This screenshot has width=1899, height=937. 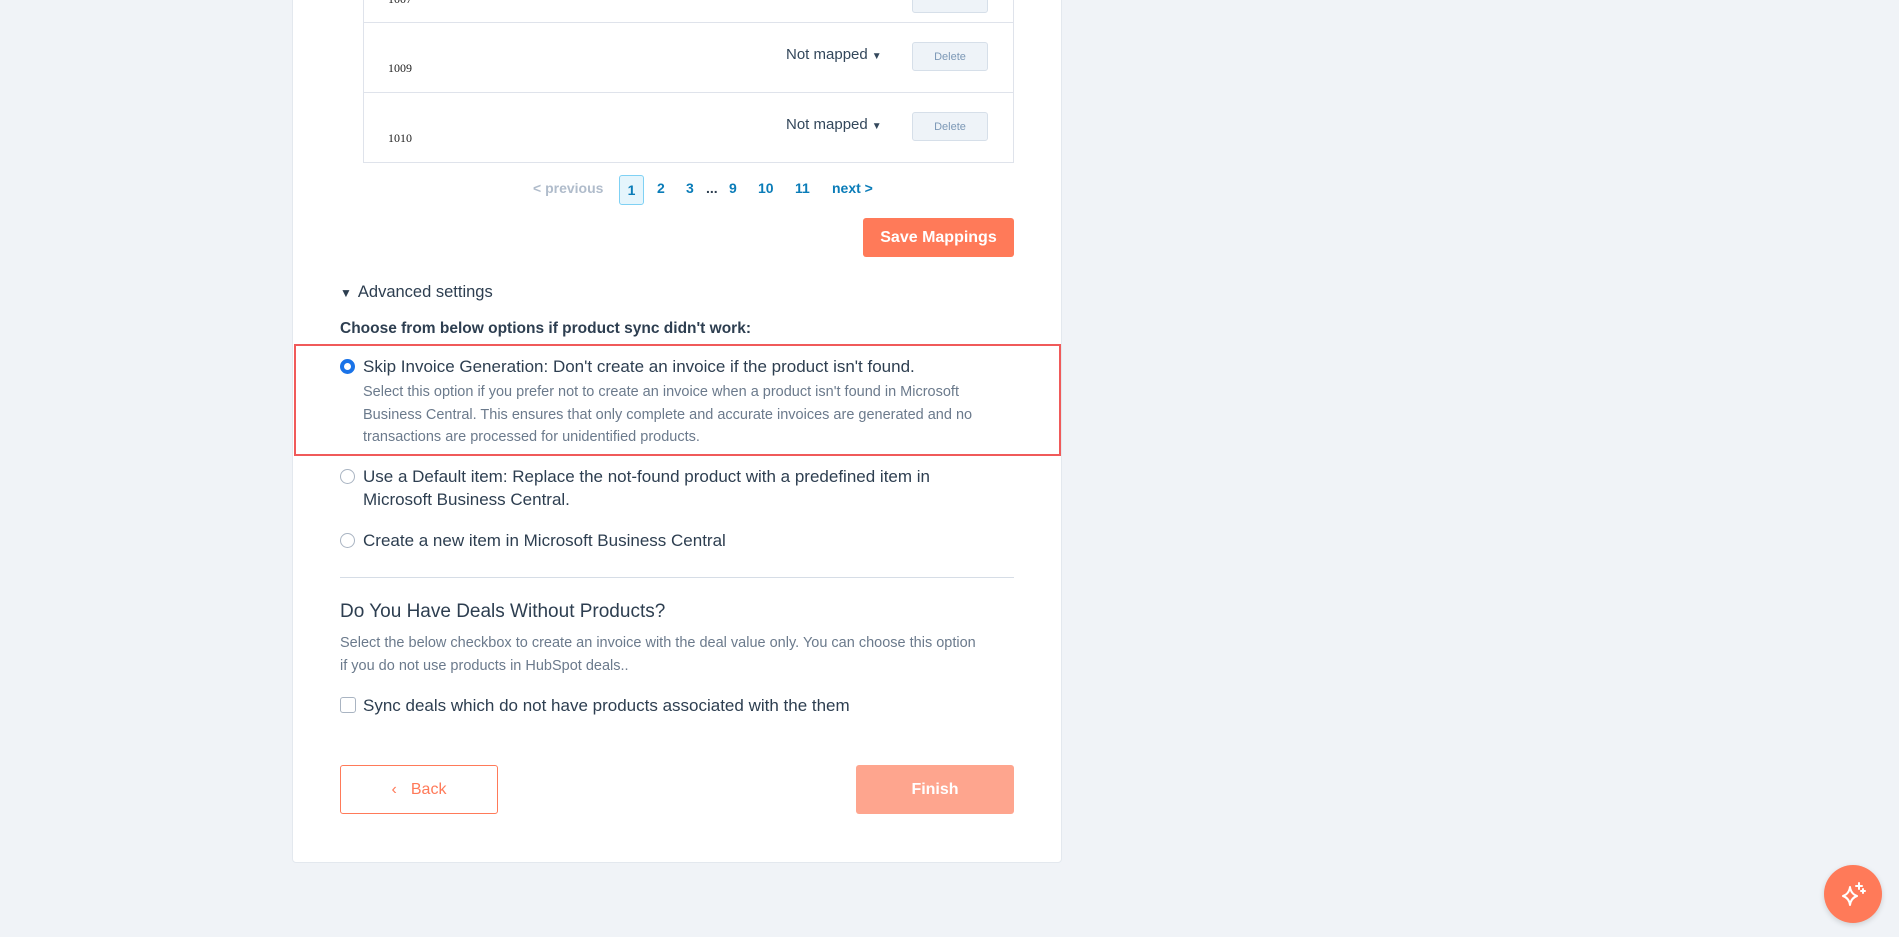 What do you see at coordinates (347, 540) in the screenshot?
I see `radio-create-item` at bounding box center [347, 540].